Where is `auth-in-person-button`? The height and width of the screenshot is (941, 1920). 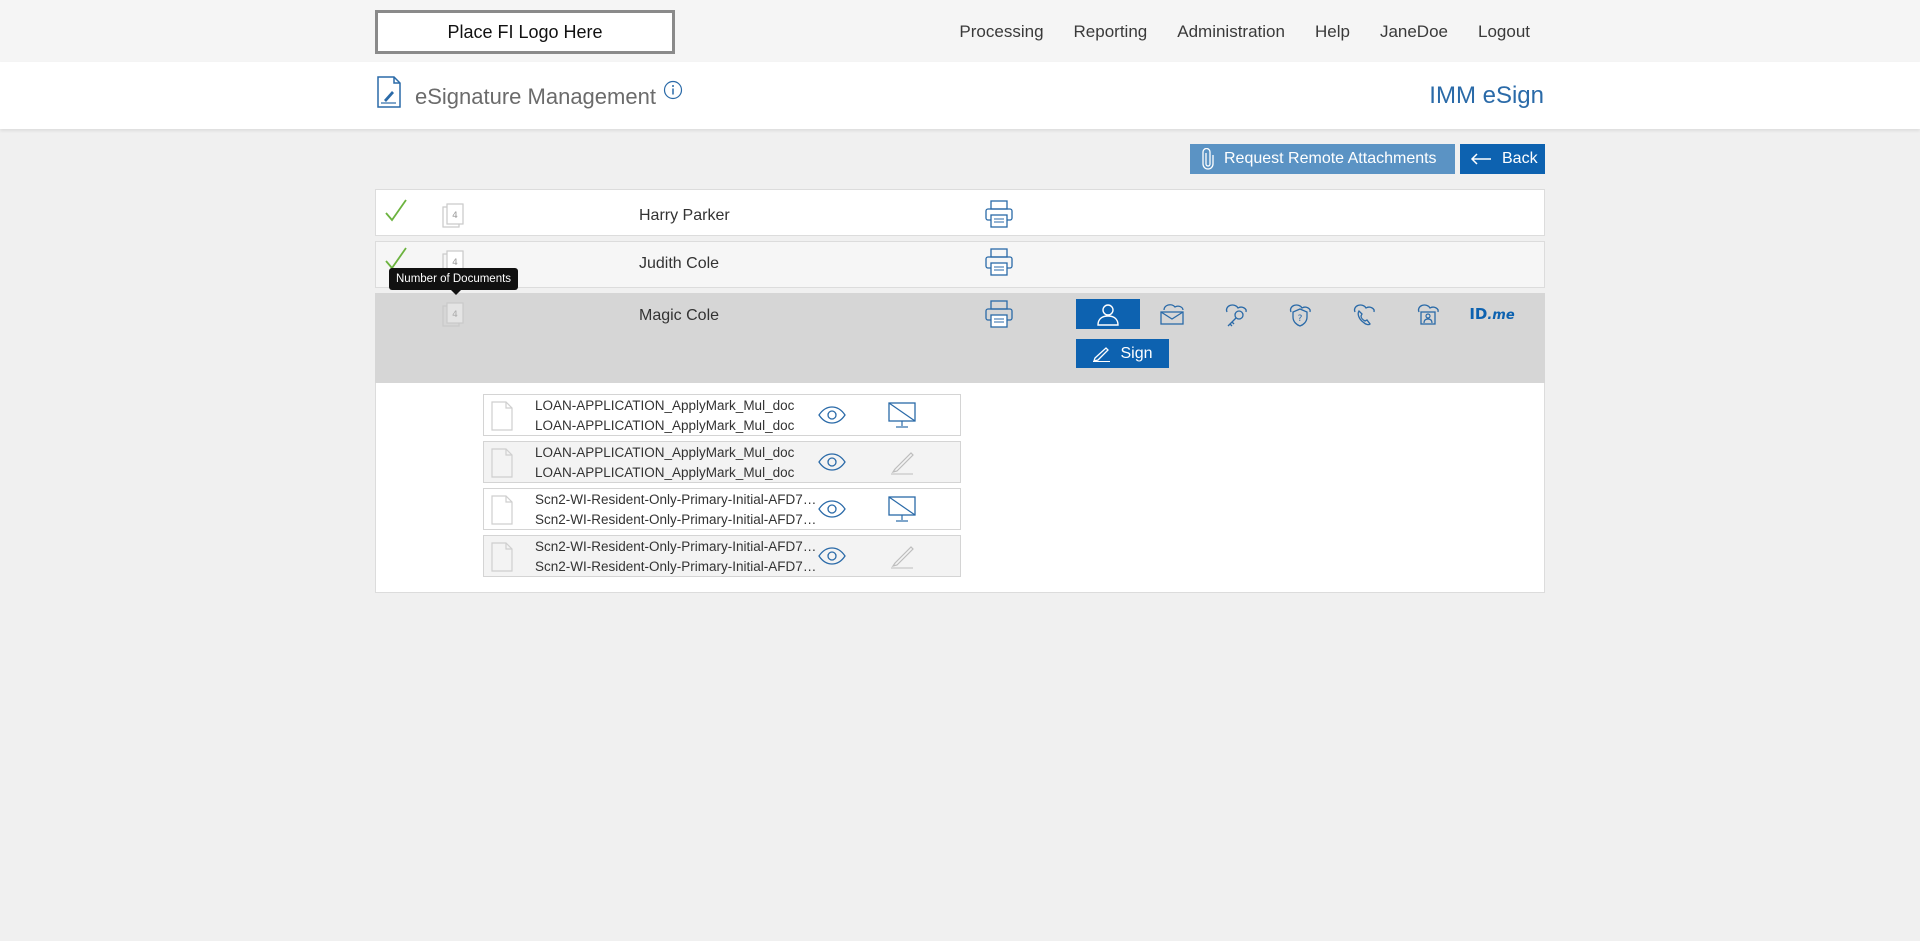 auth-in-person-button is located at coordinates (1108, 314).